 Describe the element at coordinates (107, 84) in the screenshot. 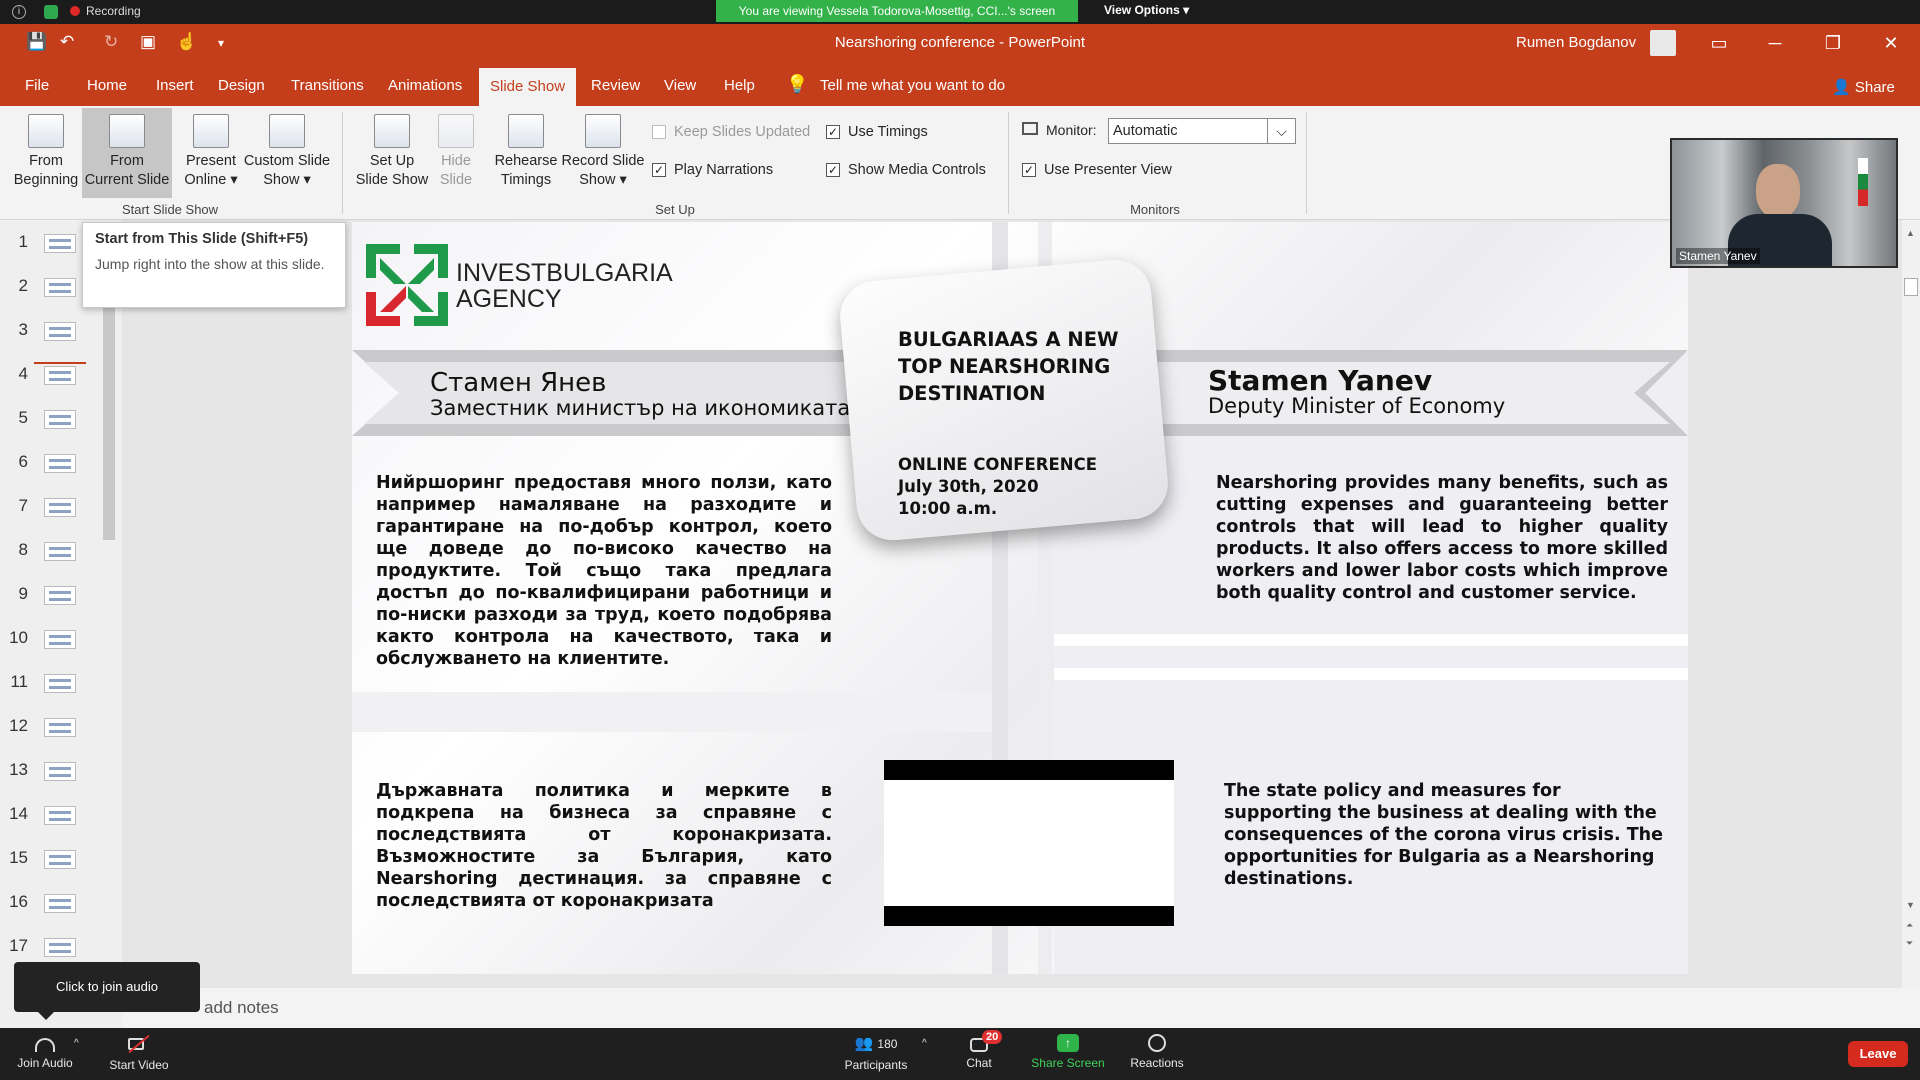

I see `tab-home: Home` at that location.